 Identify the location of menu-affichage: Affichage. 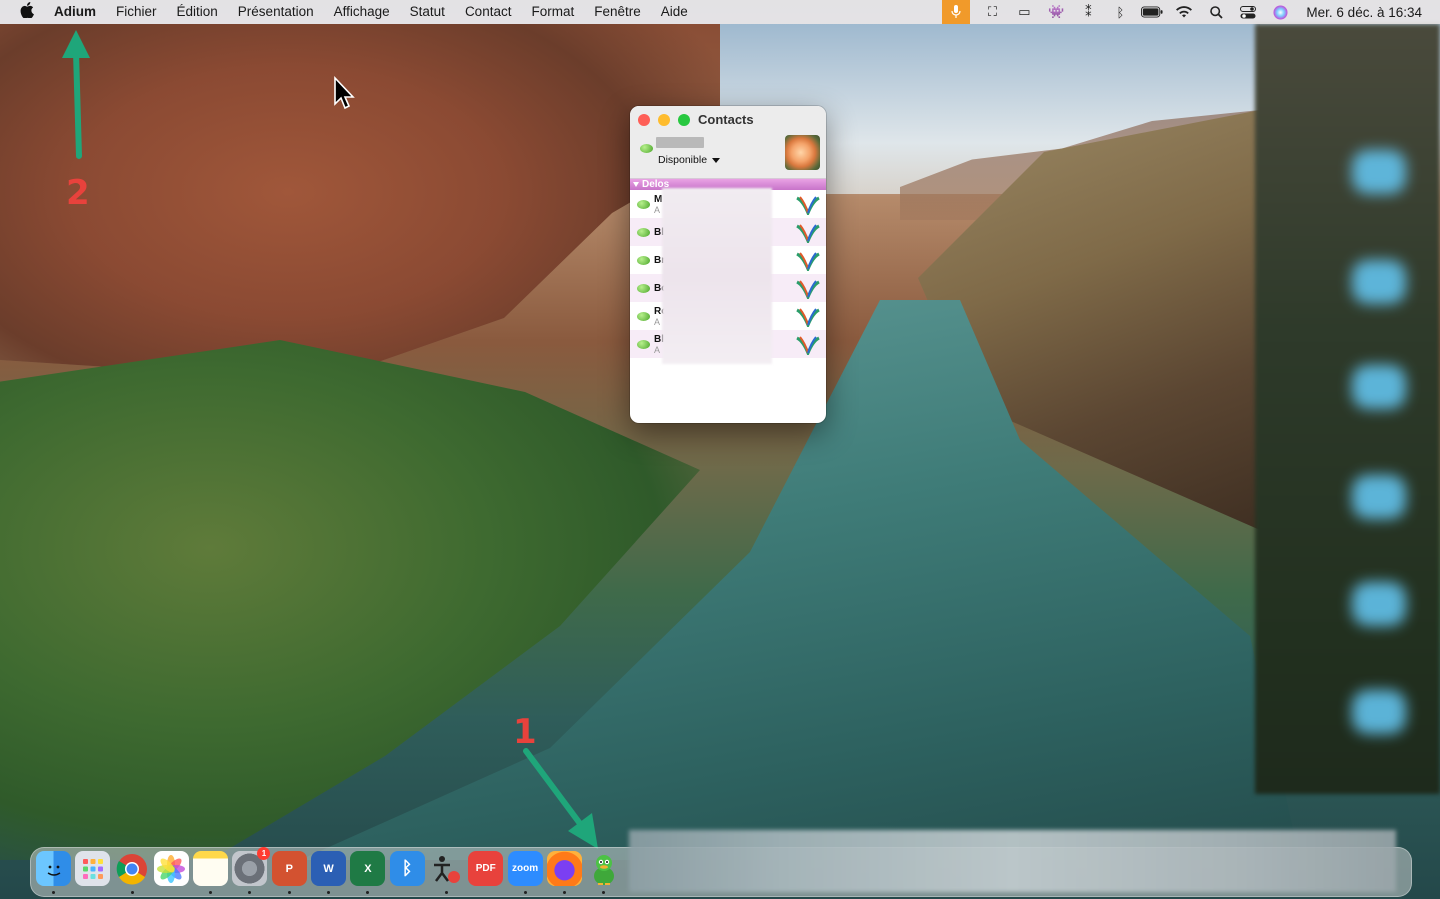
(362, 12).